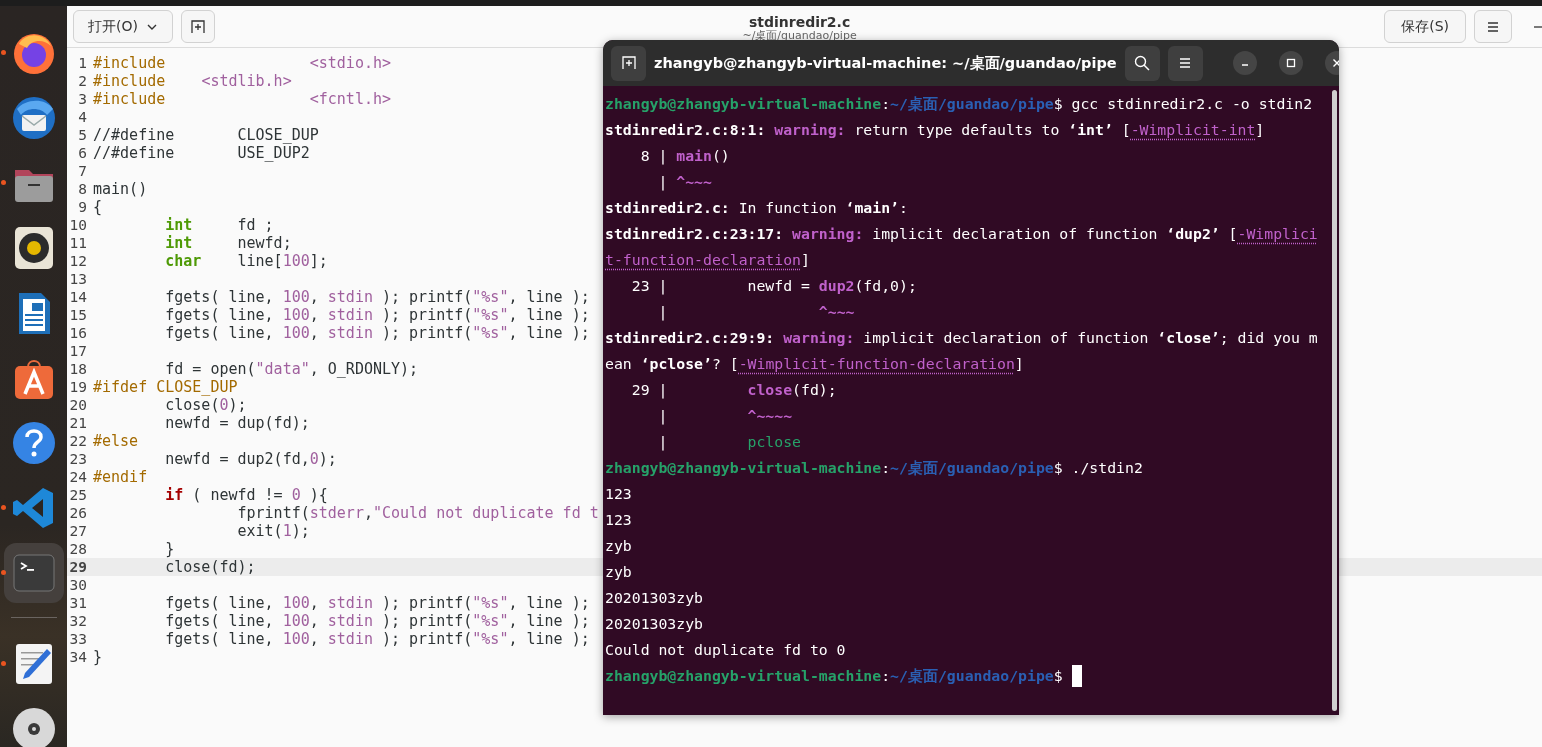 This screenshot has width=1542, height=747. Describe the element at coordinates (77, 333) in the screenshot. I see `line-number: 16` at that location.